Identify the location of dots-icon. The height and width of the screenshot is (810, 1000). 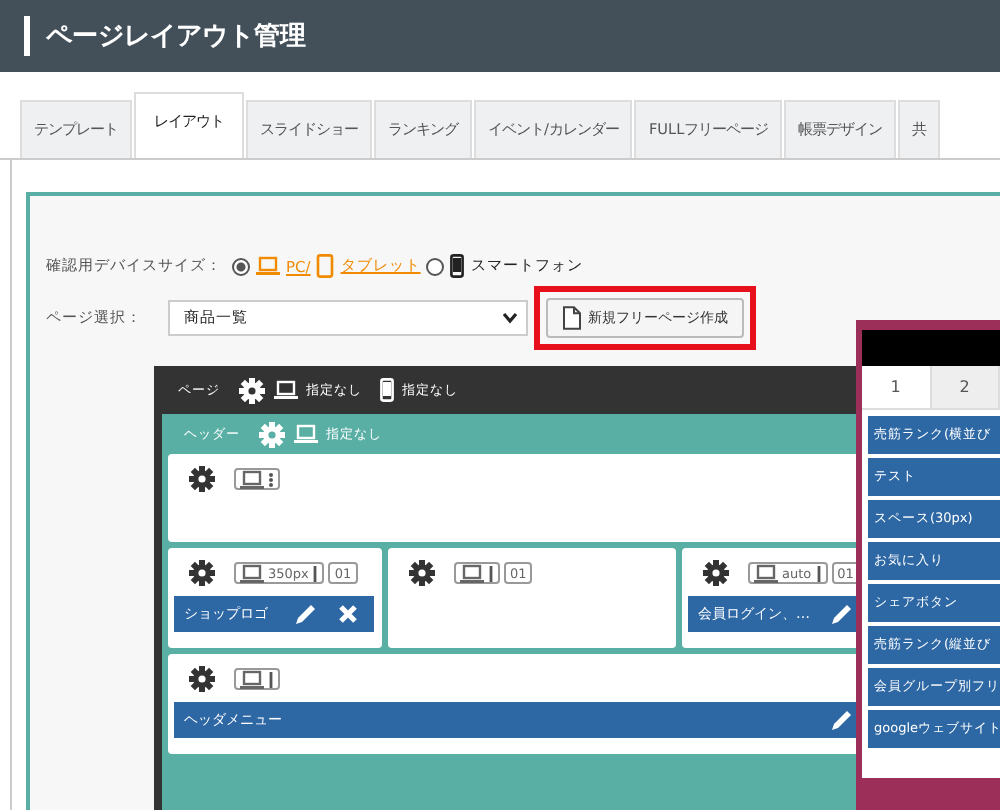
(271, 479).